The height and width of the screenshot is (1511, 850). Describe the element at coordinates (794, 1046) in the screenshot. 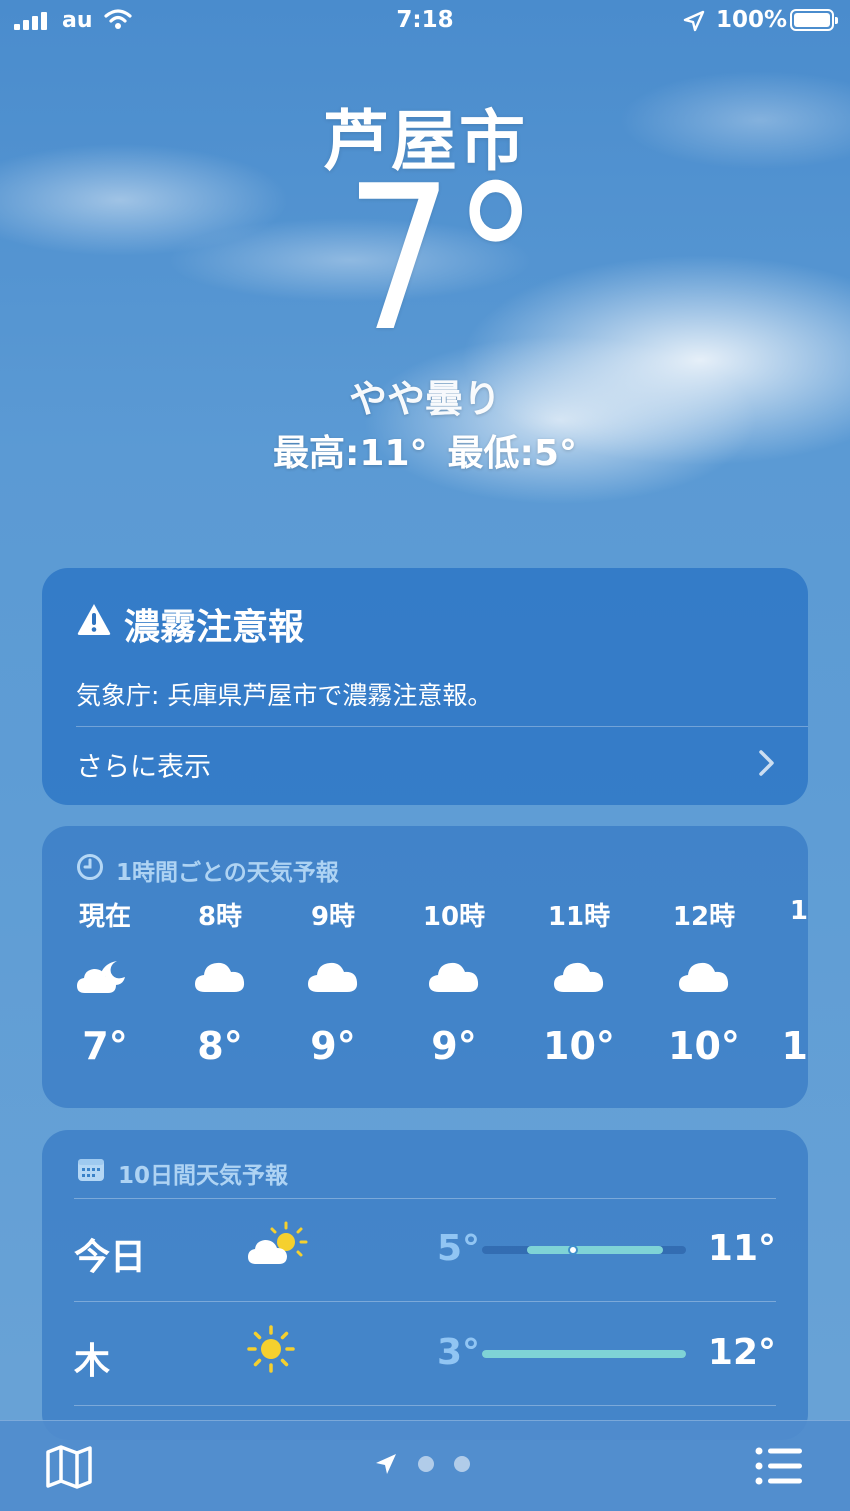

I see `hour-temp: 1` at that location.